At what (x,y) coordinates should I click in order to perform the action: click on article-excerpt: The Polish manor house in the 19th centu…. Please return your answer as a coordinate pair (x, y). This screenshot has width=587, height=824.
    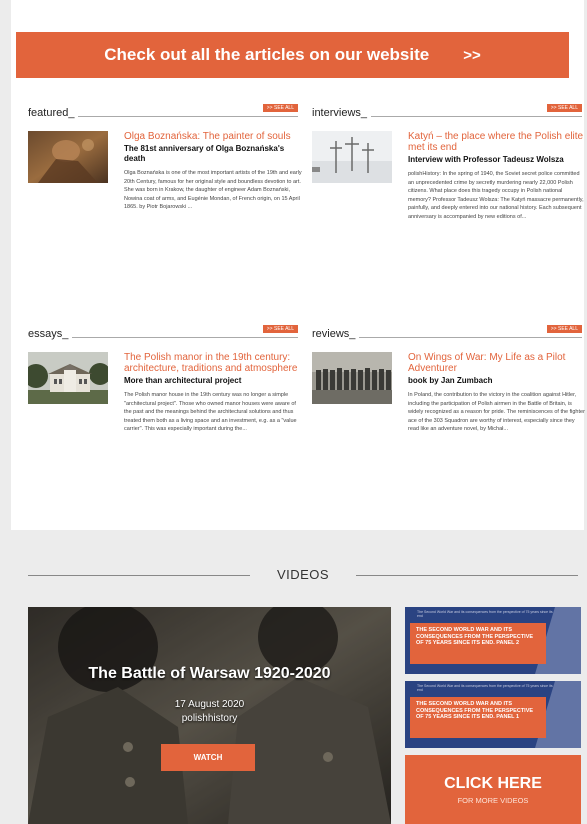
    Looking at the image, I should click on (210, 412).